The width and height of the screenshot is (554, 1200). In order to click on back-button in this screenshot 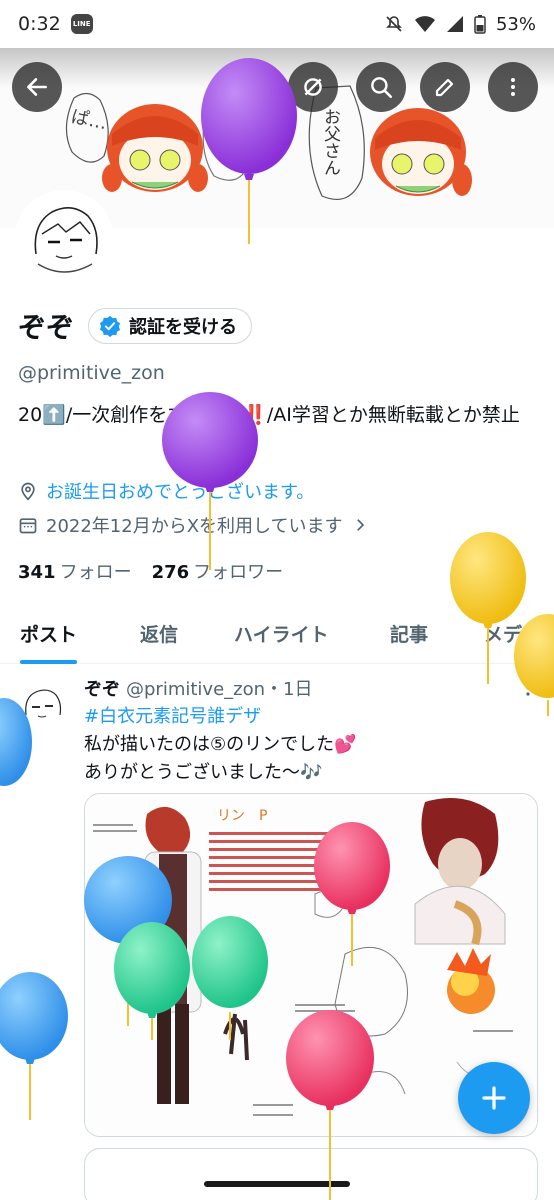, I will do `click(37, 87)`.